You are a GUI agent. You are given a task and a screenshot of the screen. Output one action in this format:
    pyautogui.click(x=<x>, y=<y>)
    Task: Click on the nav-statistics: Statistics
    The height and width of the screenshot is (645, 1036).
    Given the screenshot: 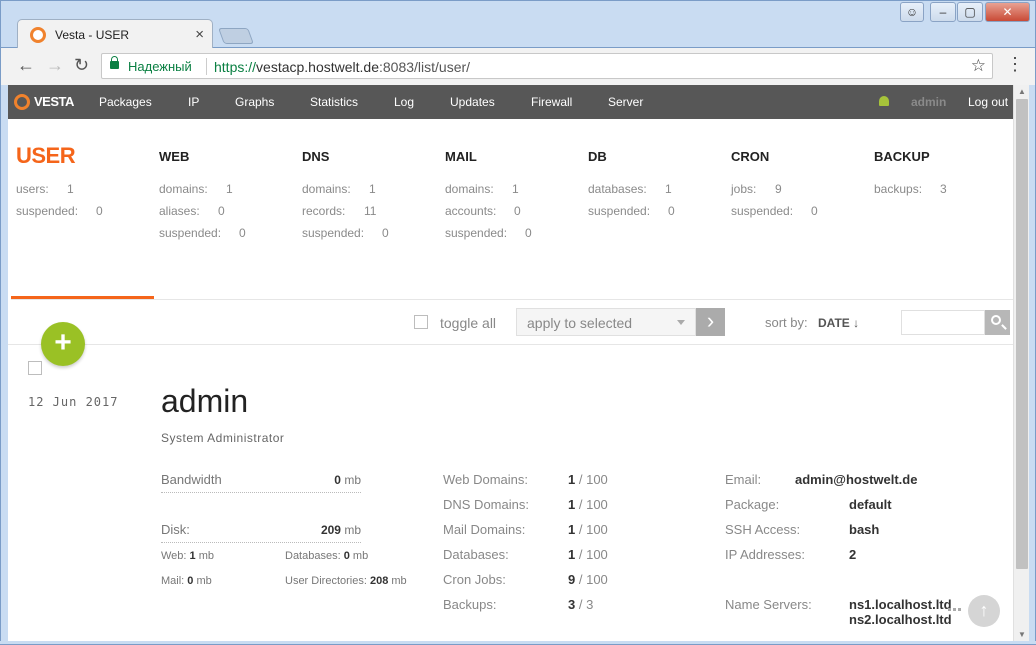 What is the action you would take?
    pyautogui.click(x=334, y=102)
    